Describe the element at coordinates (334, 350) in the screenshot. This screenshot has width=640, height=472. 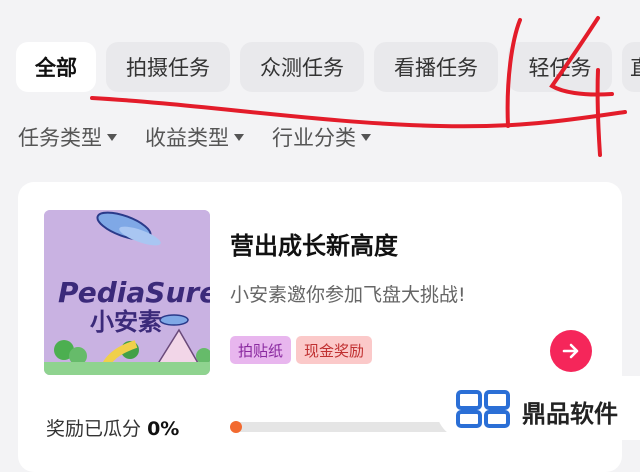
I see `tag-cash-reward: 现金奖励` at that location.